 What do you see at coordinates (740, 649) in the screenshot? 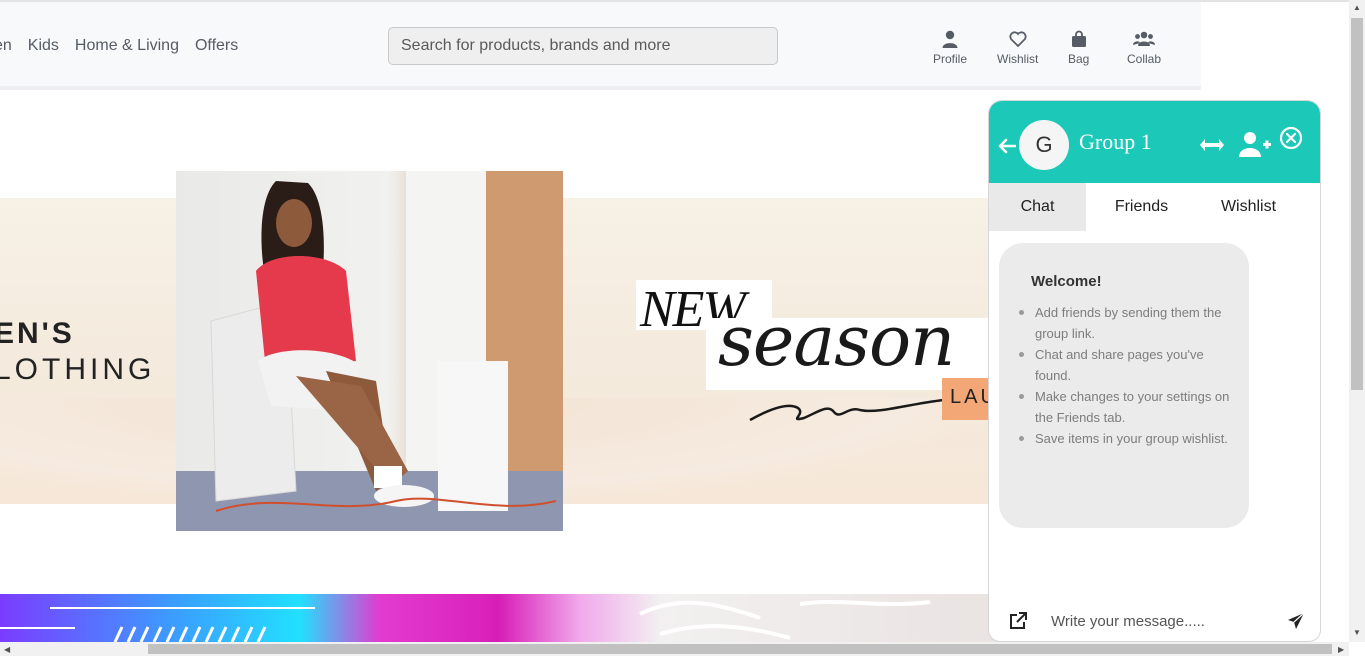
I see `horizontal-scroll-thumb` at bounding box center [740, 649].